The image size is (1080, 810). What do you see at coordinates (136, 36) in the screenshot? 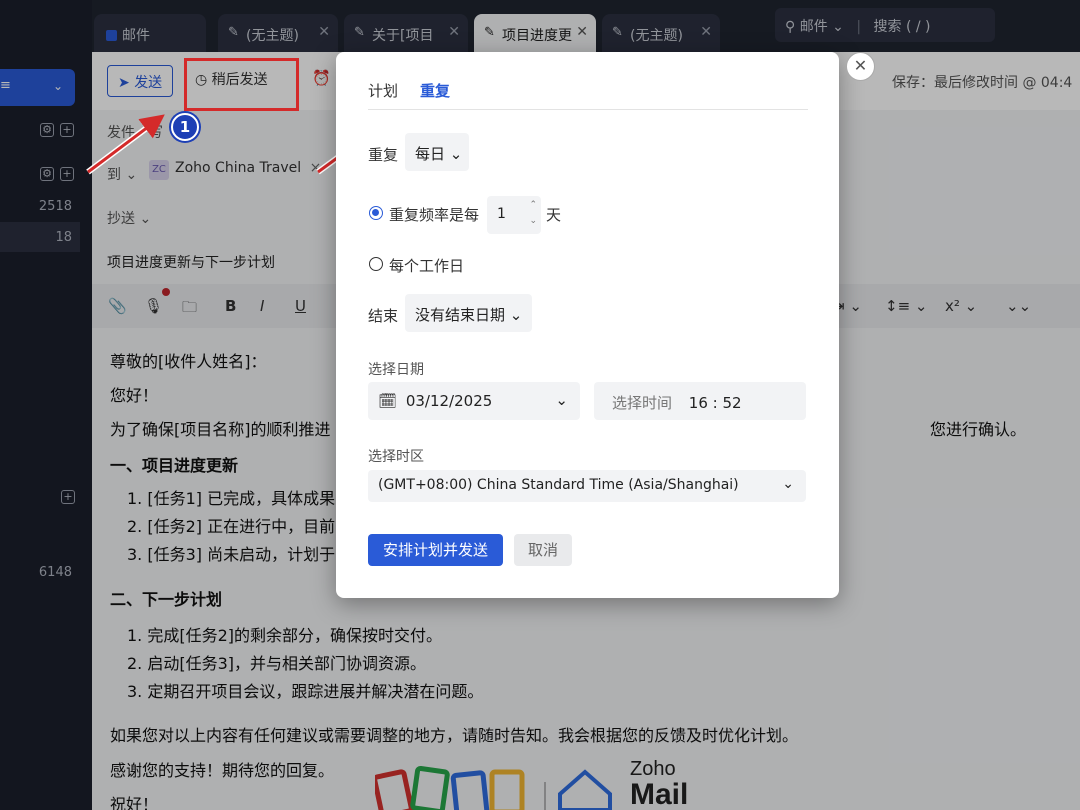
I see `tab-label: 邮件` at bounding box center [136, 36].